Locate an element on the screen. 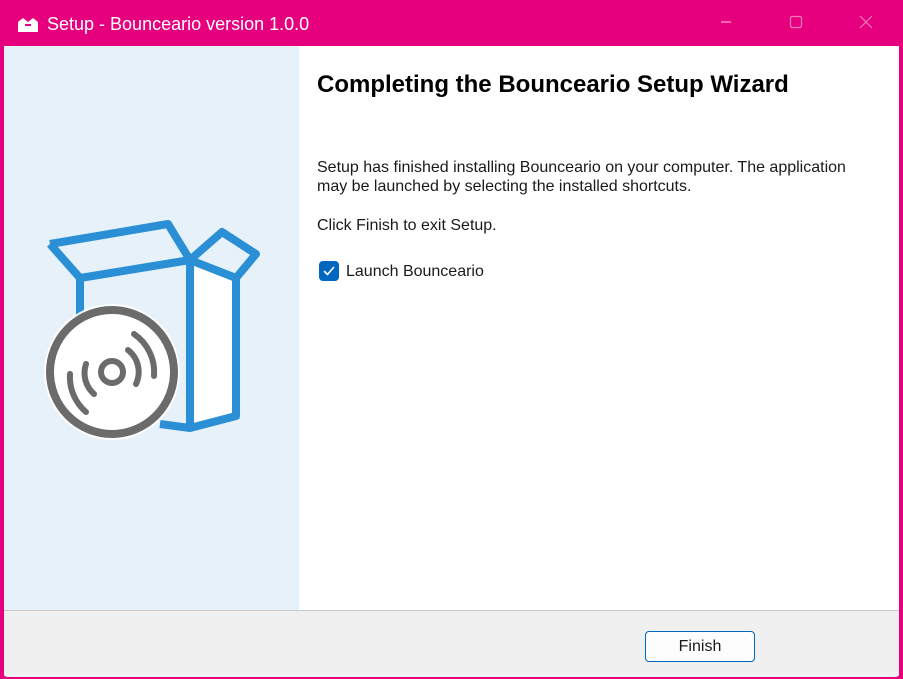 The width and height of the screenshot is (903, 679). checkmark-icon is located at coordinates (329, 271).